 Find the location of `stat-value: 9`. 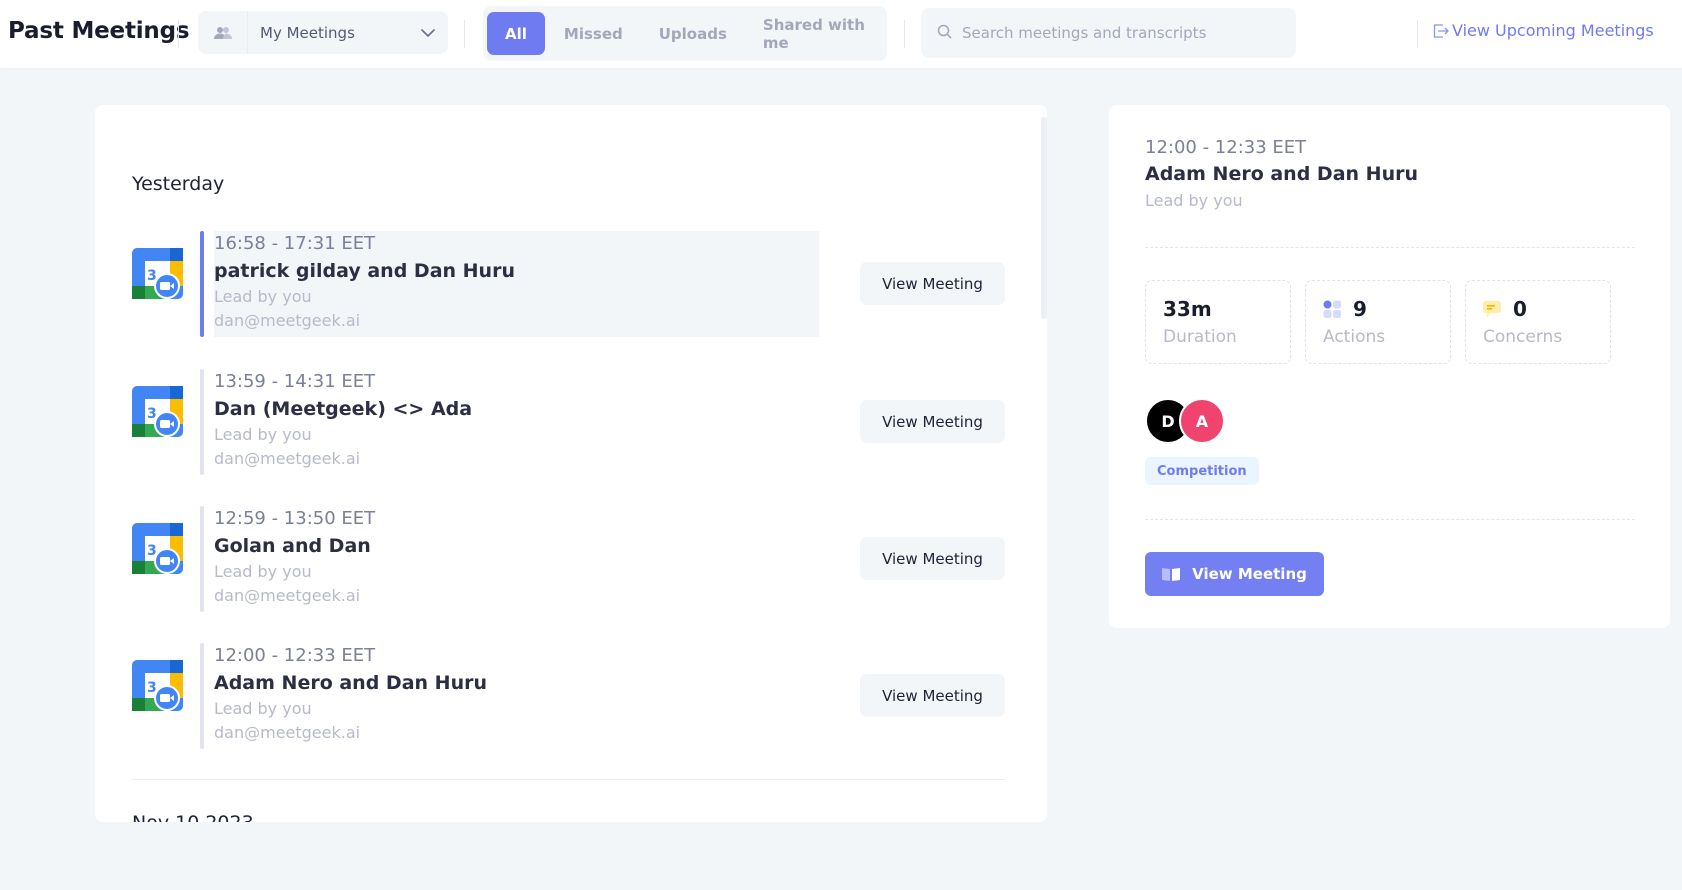

stat-value: 9 is located at coordinates (1345, 309).